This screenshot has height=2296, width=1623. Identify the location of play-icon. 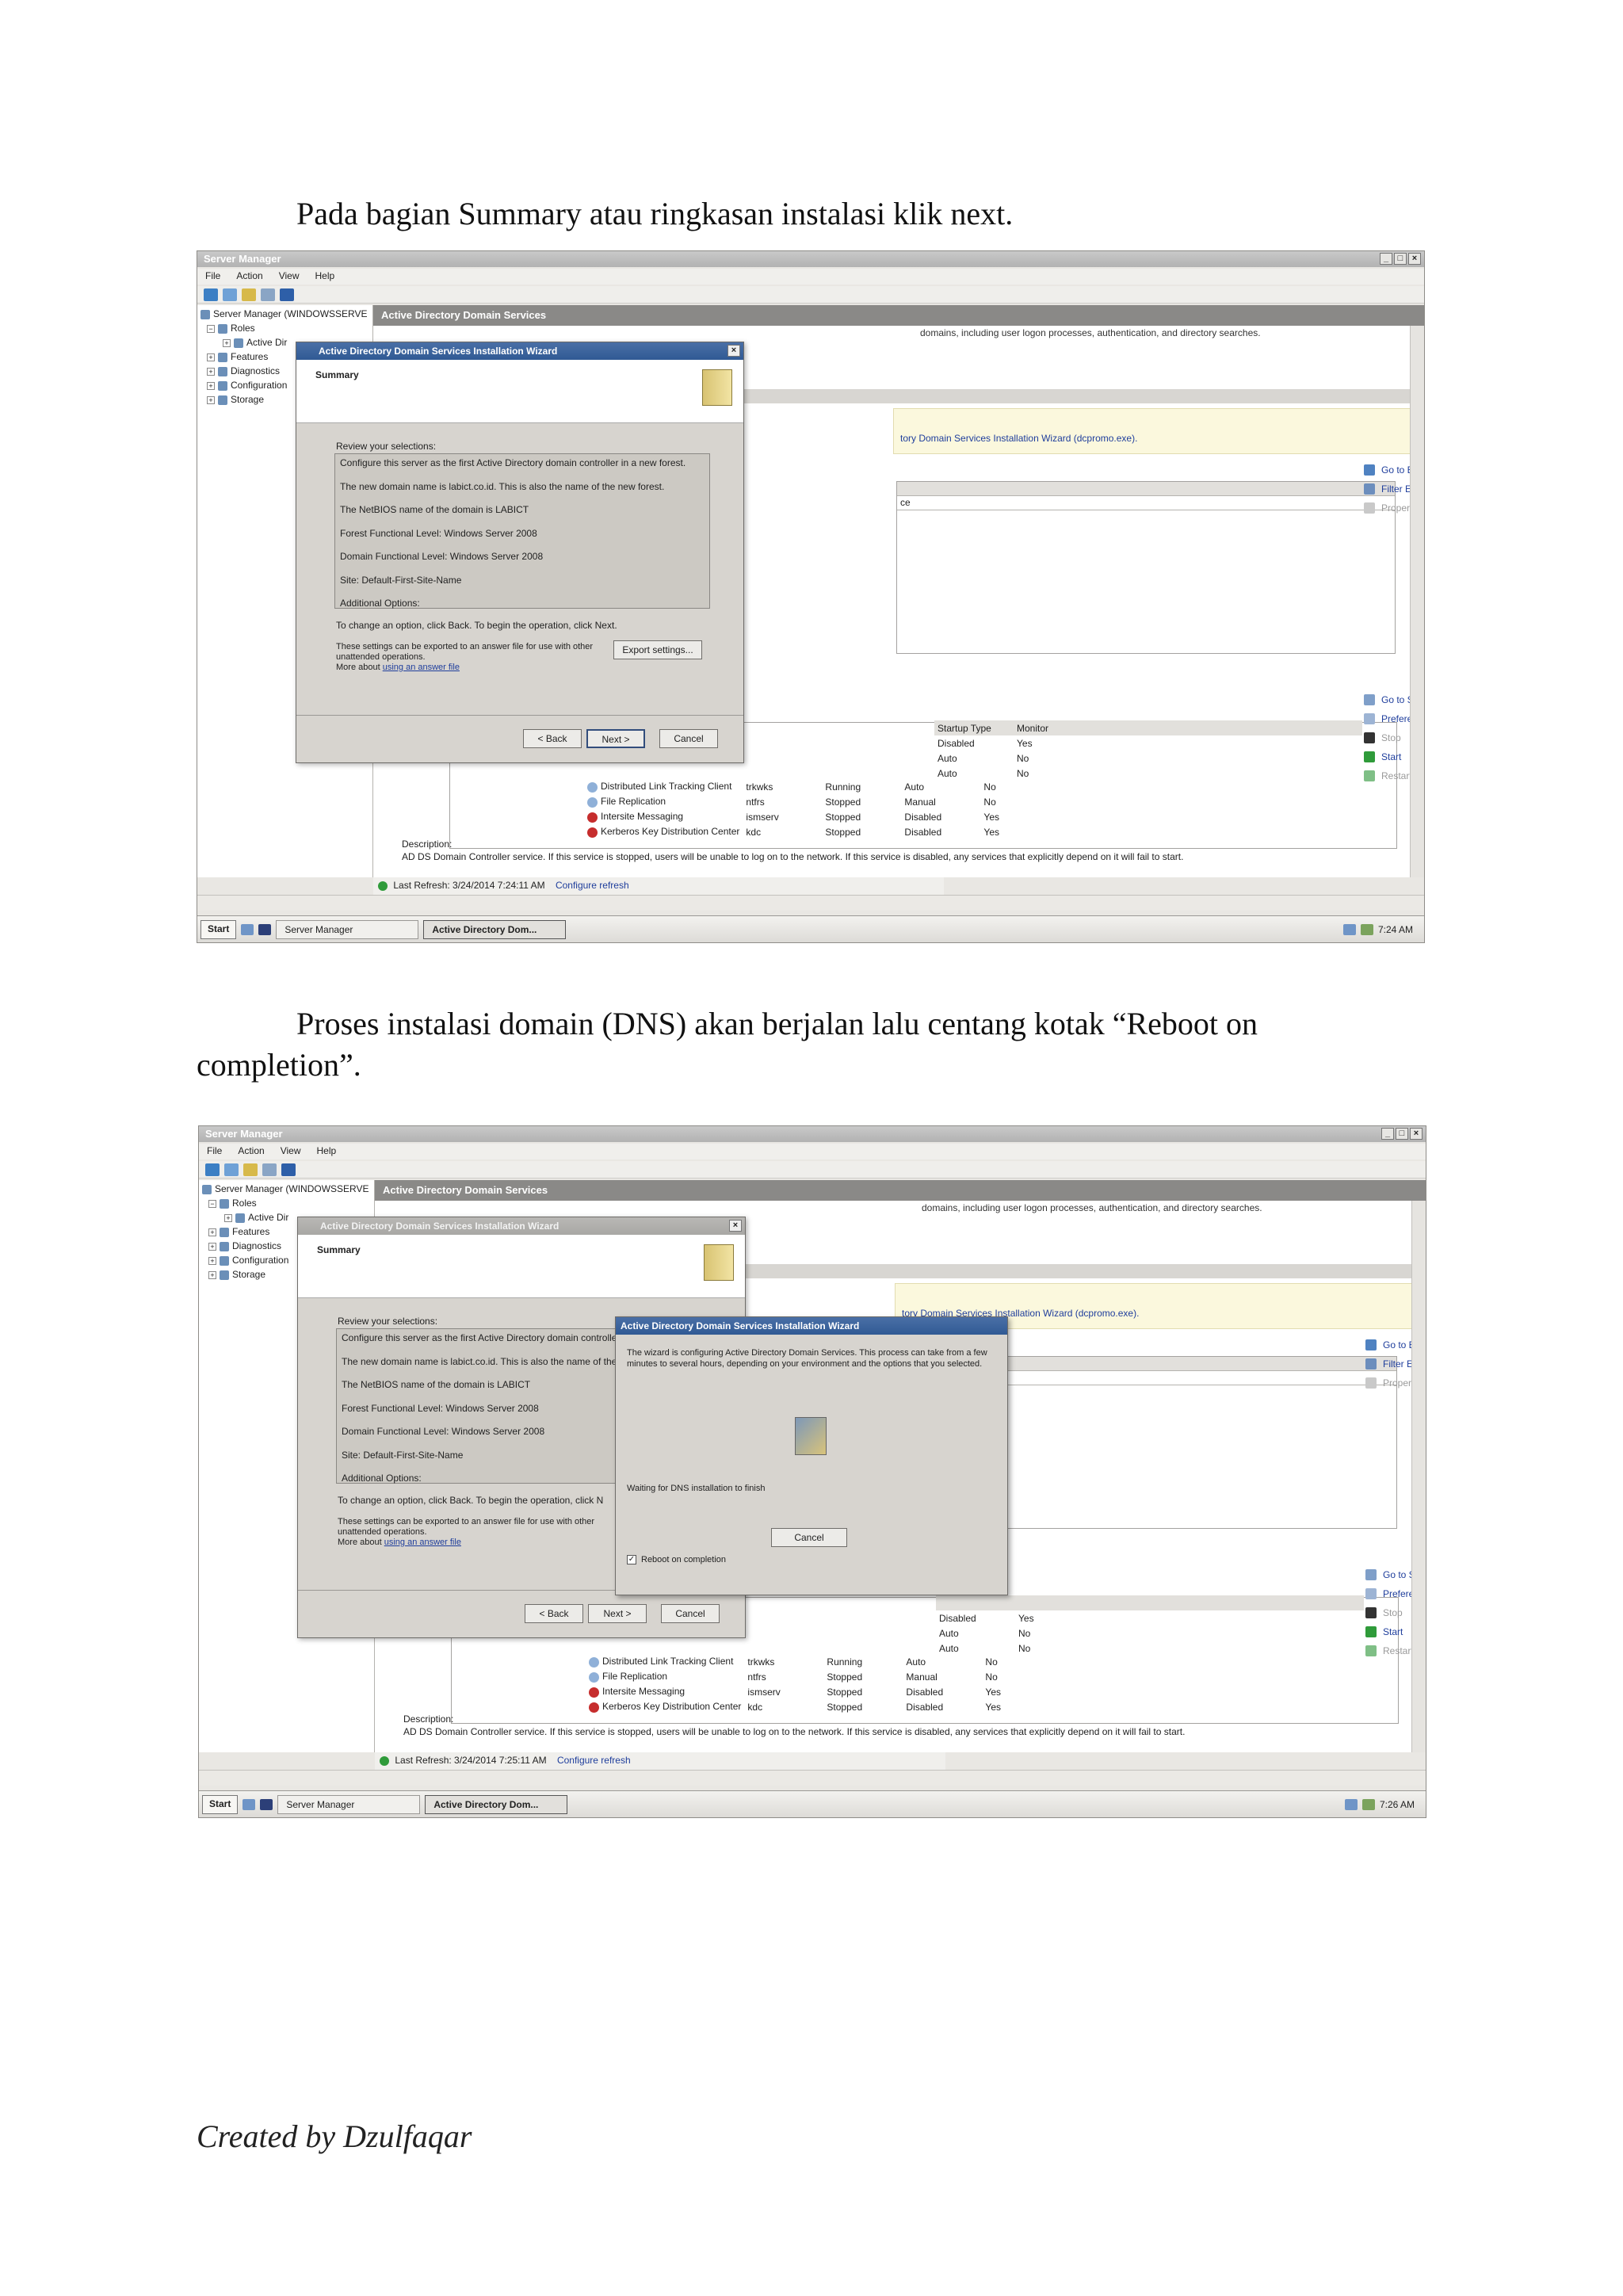
(1369, 756).